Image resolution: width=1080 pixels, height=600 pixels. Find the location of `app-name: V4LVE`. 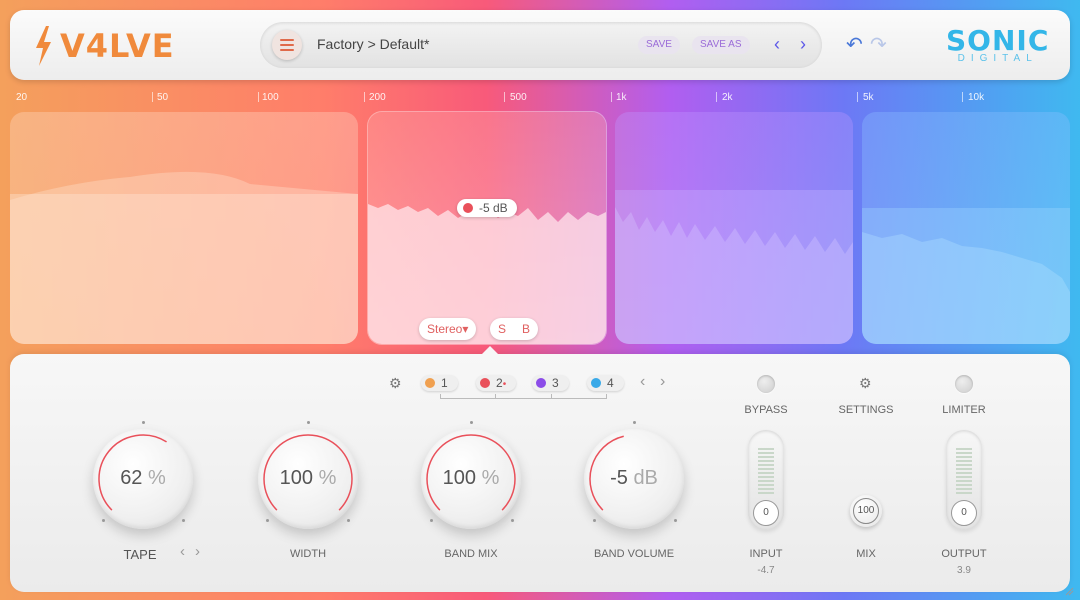

app-name: V4LVE is located at coordinates (117, 46).